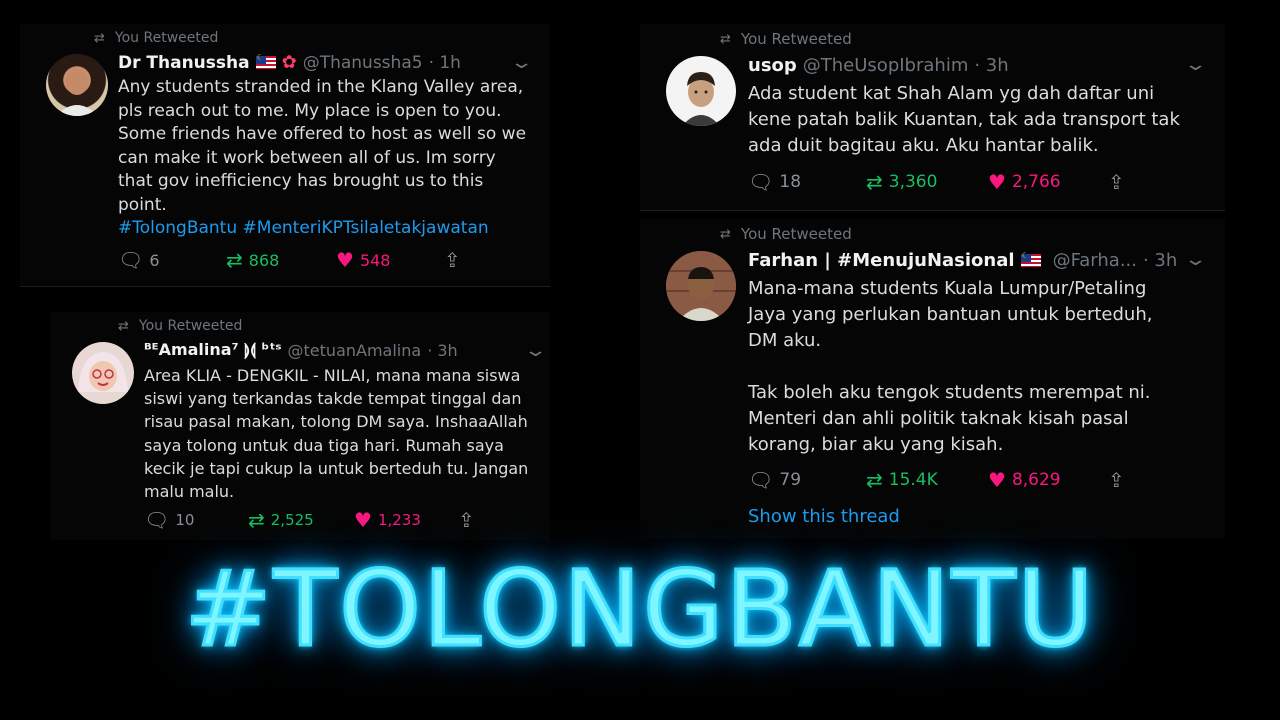 This screenshot has width=1280, height=720. I want to click on like-button: ♥ 8,629, so click(1048, 480).